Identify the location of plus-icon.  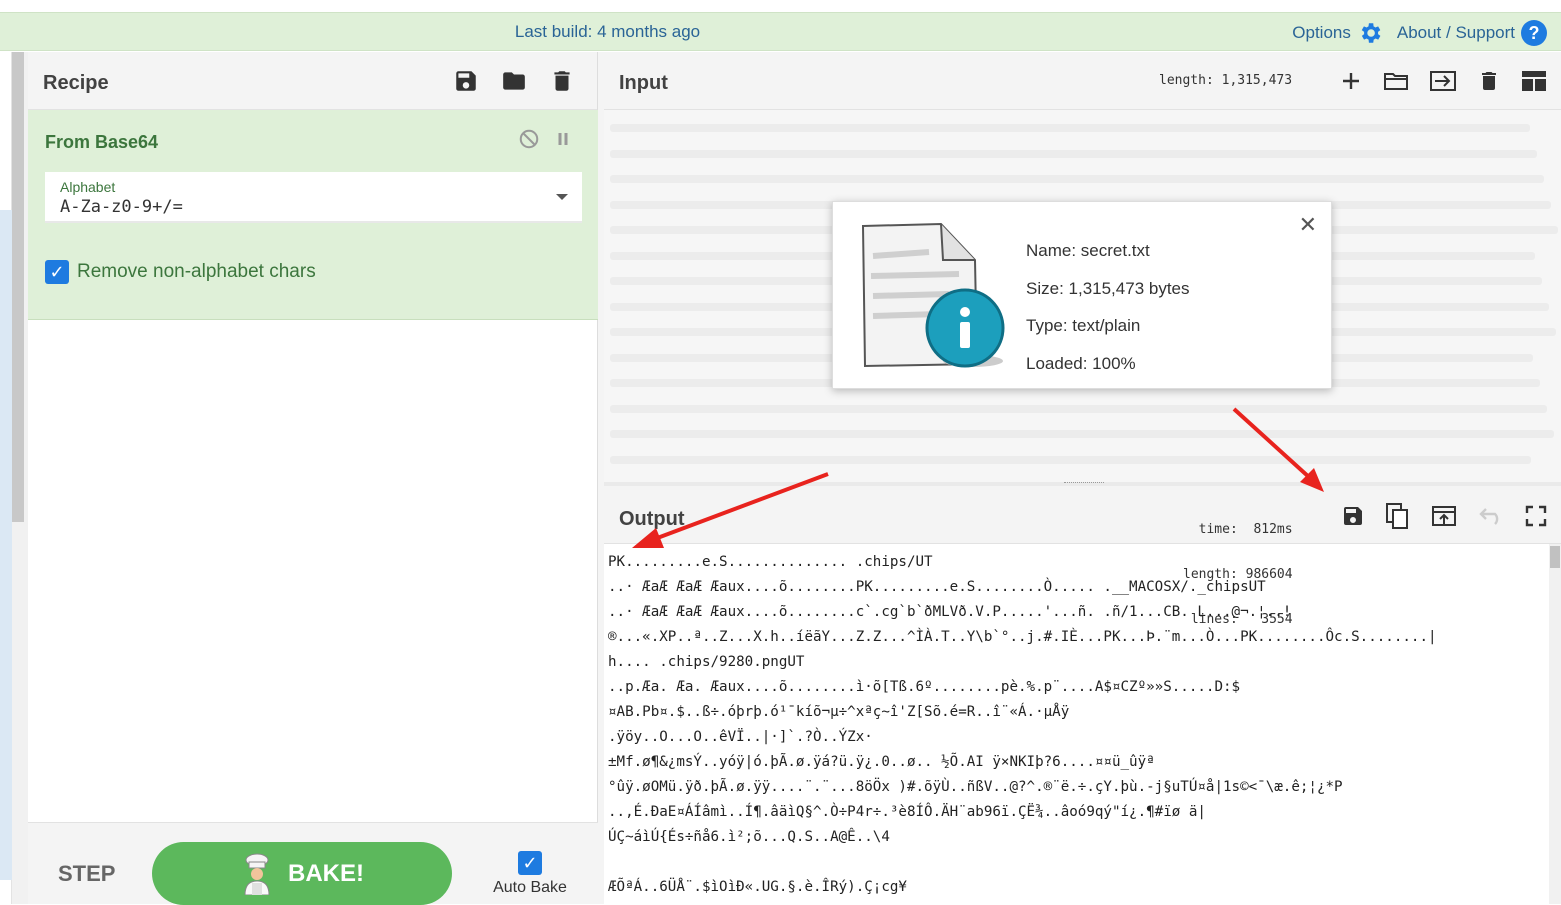
(1351, 81).